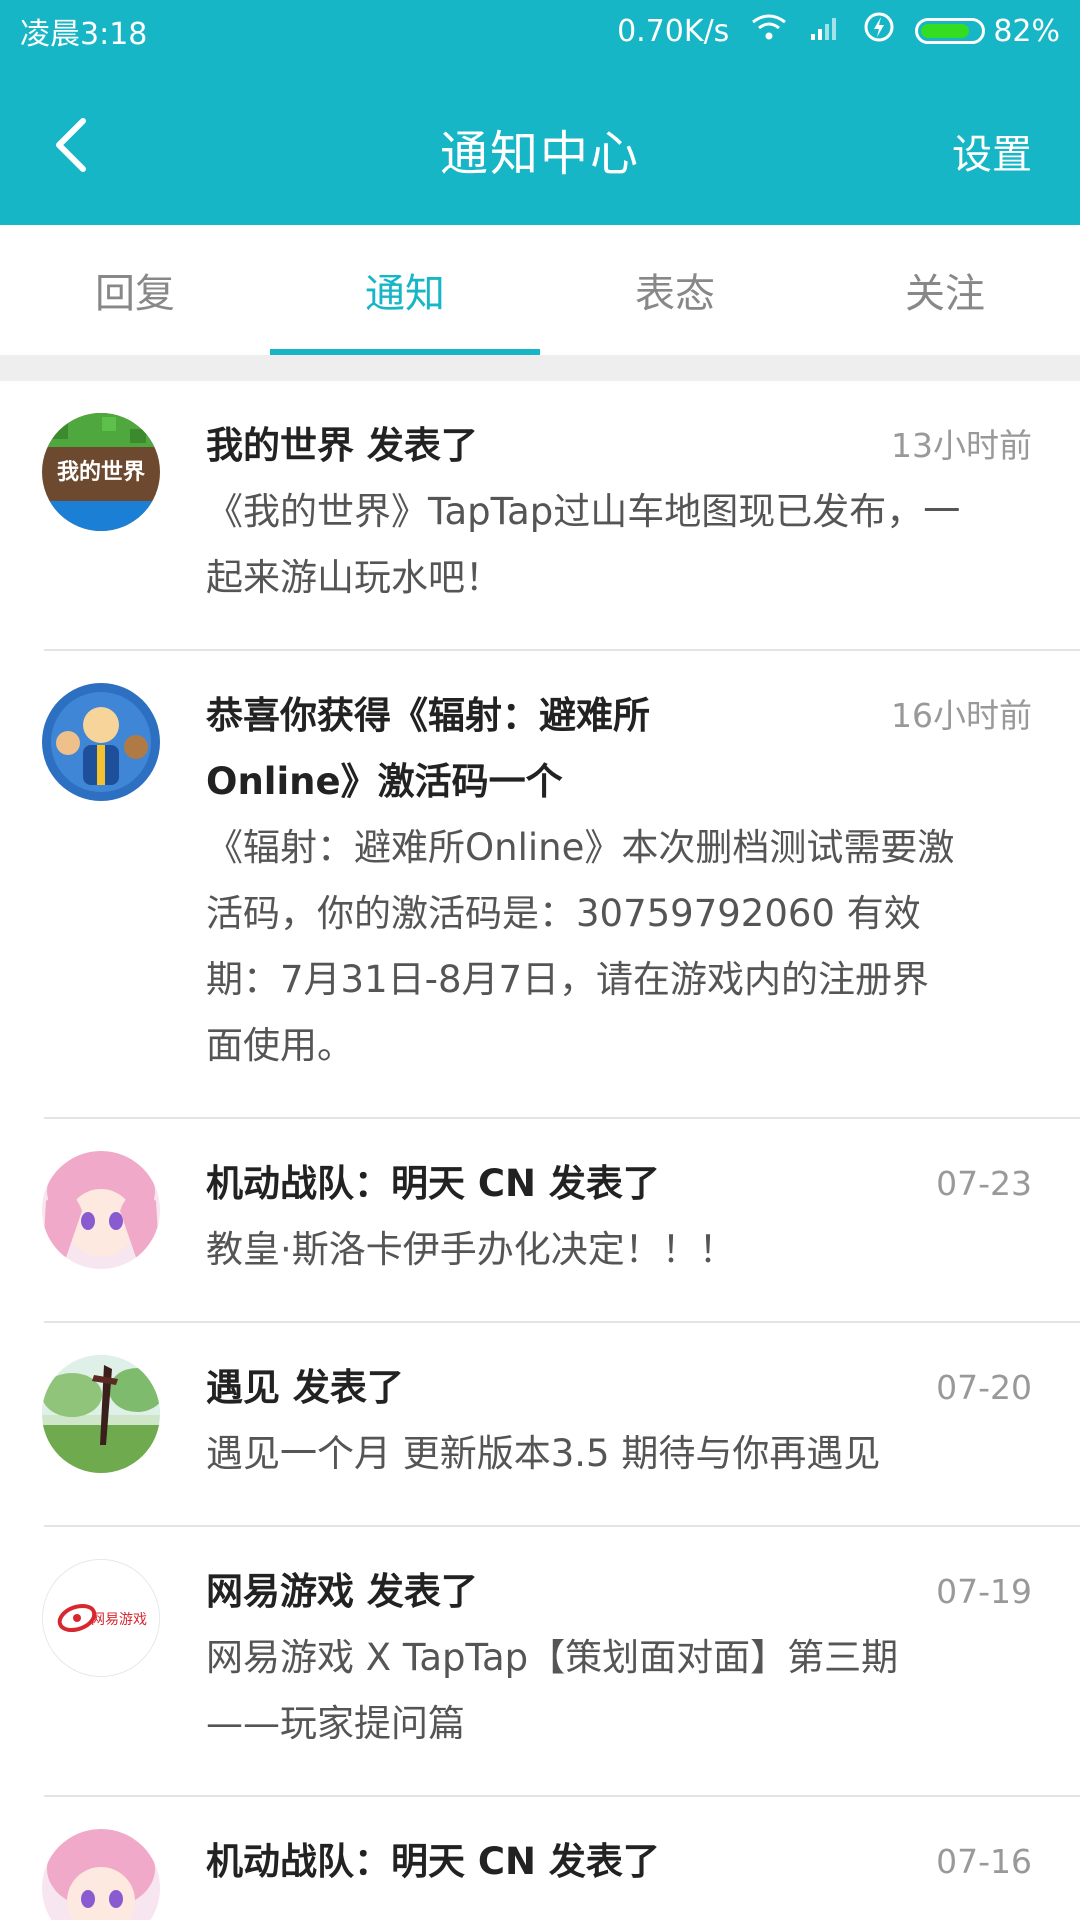 Image resolution: width=1080 pixels, height=1920 pixels. I want to click on status-right: 0.70K/s 82%, so click(838, 31).